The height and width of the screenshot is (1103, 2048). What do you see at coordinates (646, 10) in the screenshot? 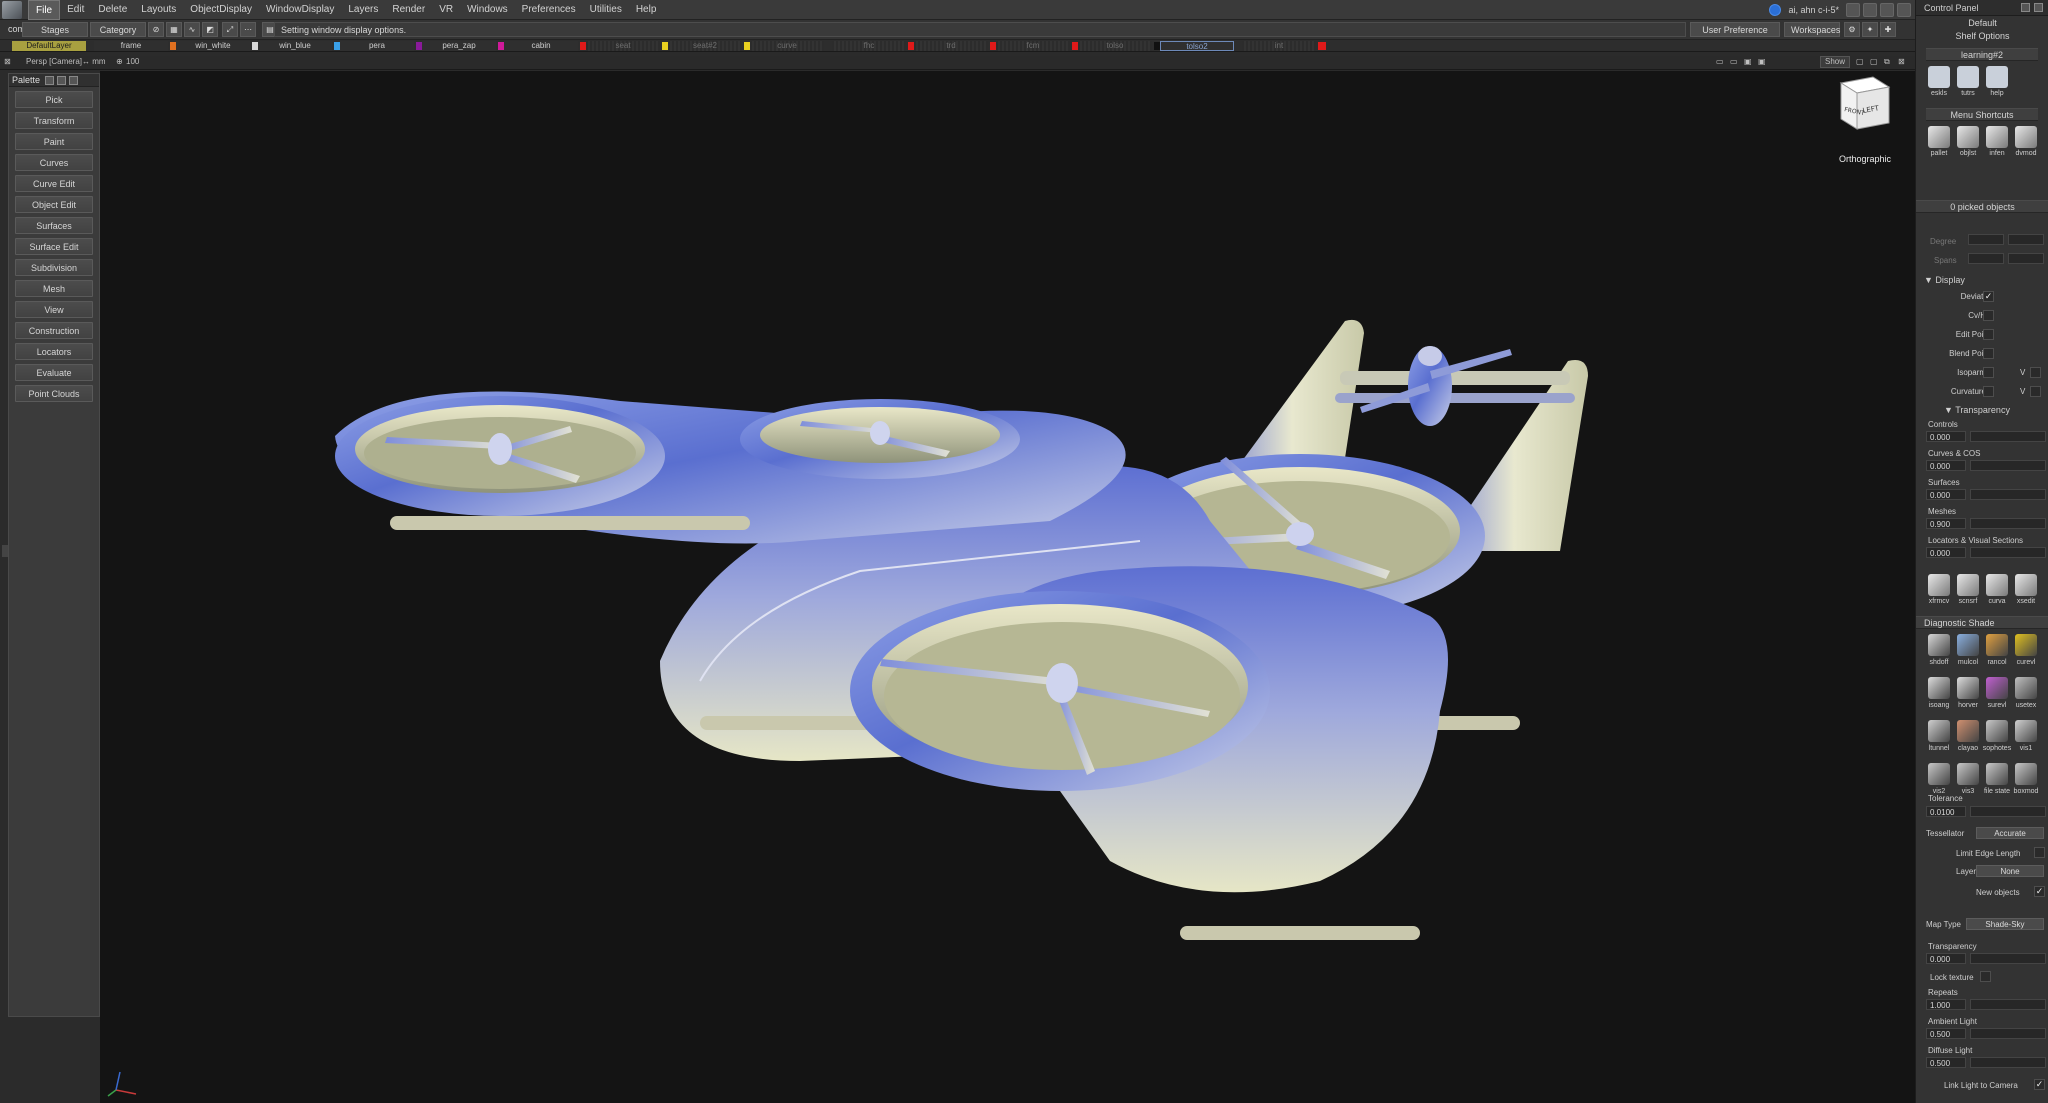
I see `menu-help: Help` at bounding box center [646, 10].